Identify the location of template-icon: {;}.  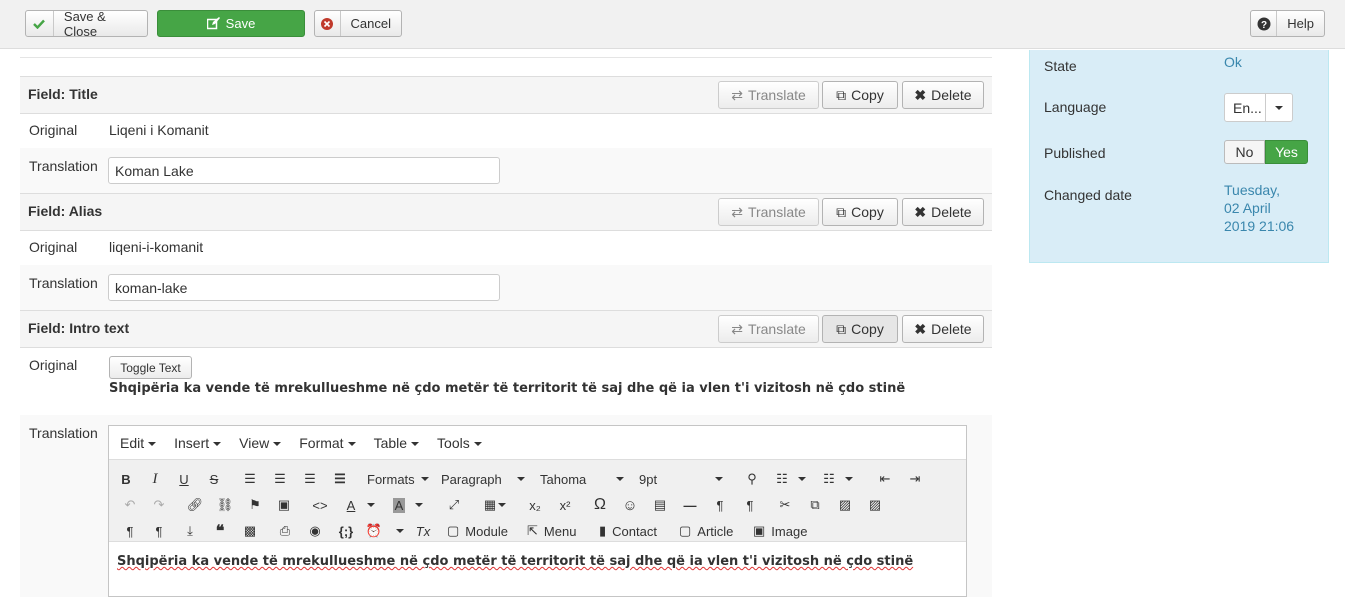
(346, 531).